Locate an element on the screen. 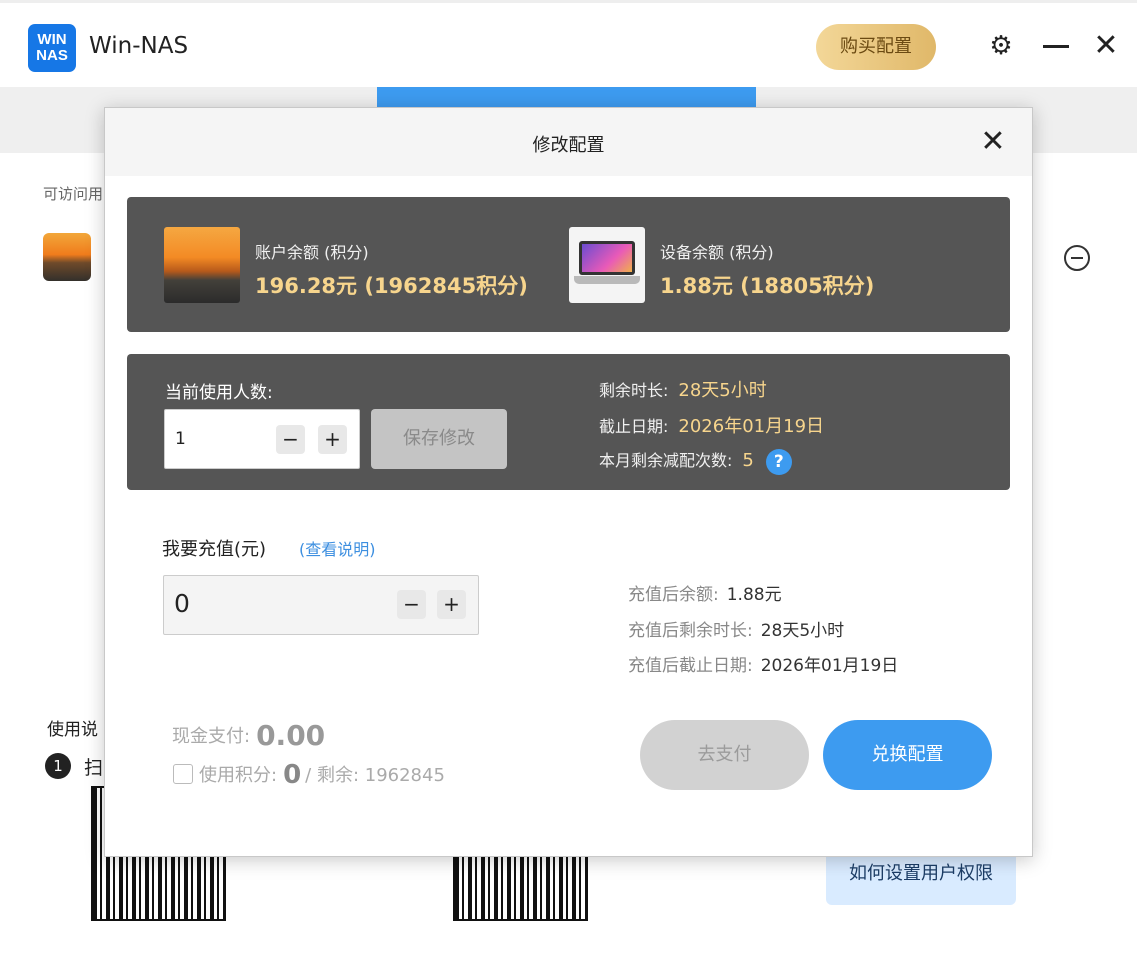 The image size is (1137, 958). step-text: 扫 is located at coordinates (94, 768).